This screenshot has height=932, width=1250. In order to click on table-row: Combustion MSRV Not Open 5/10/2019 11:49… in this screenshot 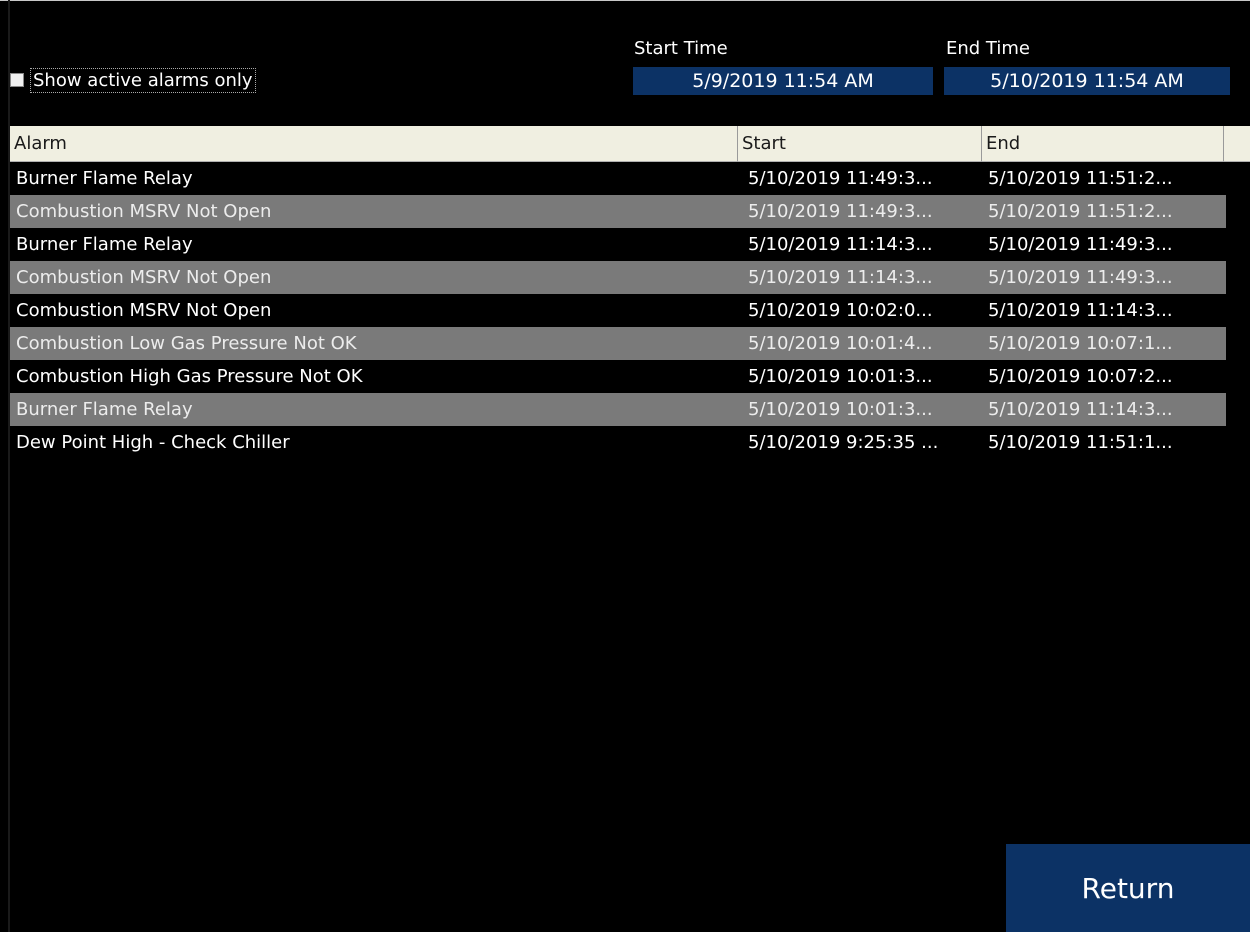, I will do `click(618, 211)`.